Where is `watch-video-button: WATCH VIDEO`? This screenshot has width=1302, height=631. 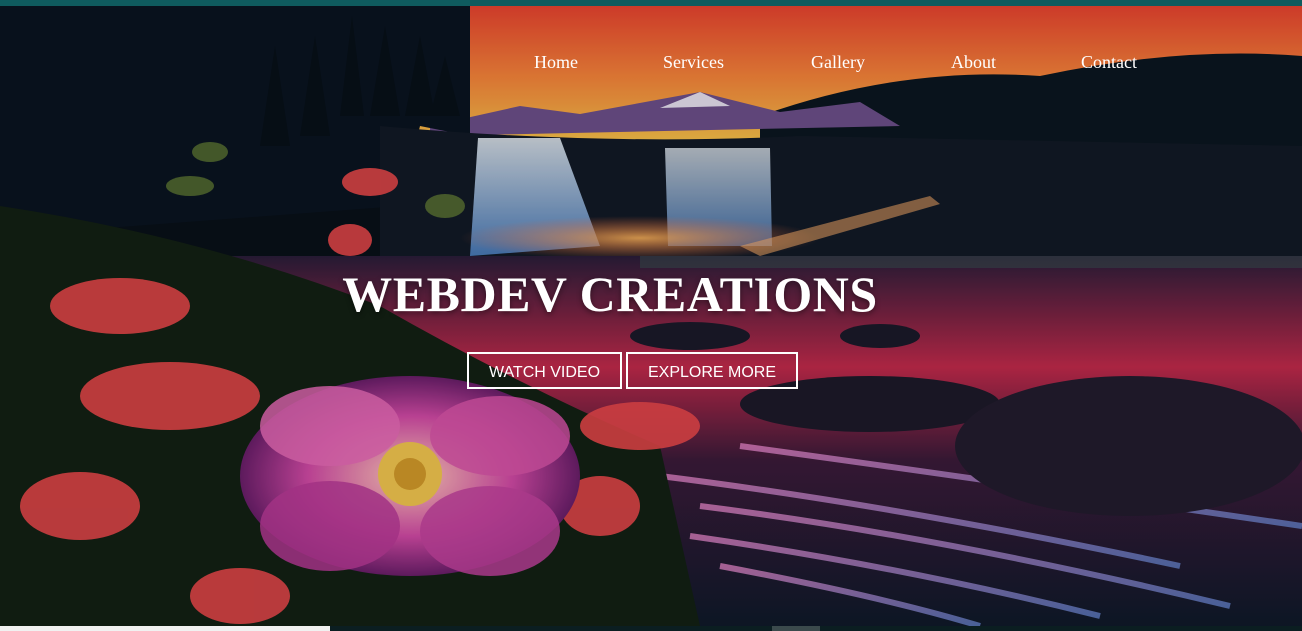
watch-video-button: WATCH VIDEO is located at coordinates (544, 370).